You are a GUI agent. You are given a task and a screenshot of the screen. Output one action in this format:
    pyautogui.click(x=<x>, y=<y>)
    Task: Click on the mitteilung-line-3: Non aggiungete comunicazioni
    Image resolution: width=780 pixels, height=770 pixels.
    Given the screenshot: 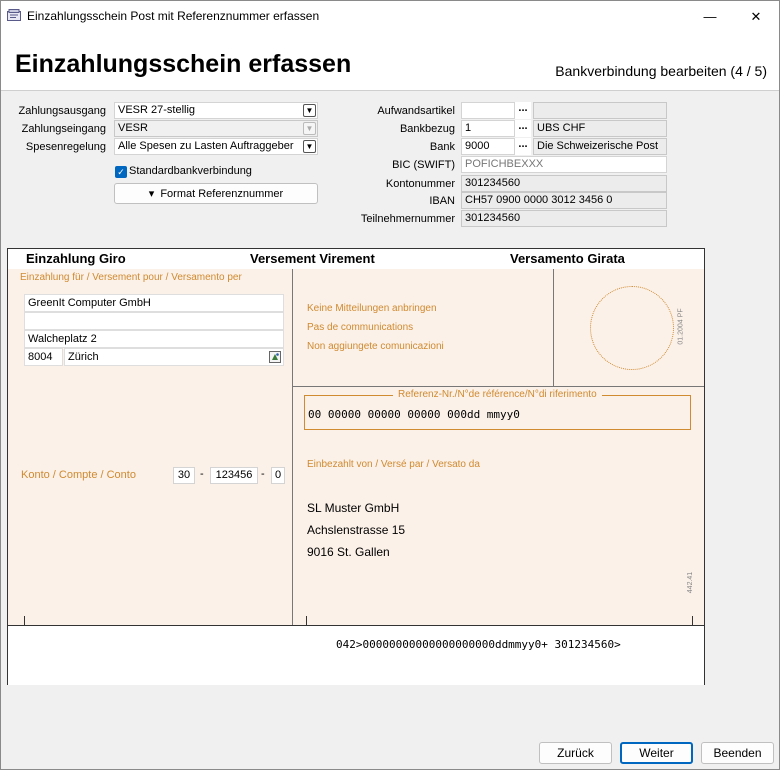 What is the action you would take?
    pyautogui.click(x=375, y=346)
    